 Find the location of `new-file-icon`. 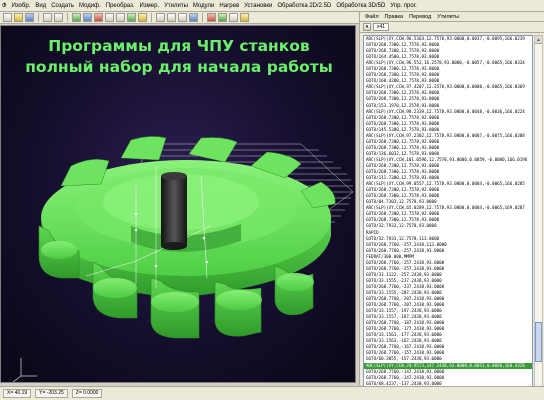

new-file-icon is located at coordinates (7, 17).